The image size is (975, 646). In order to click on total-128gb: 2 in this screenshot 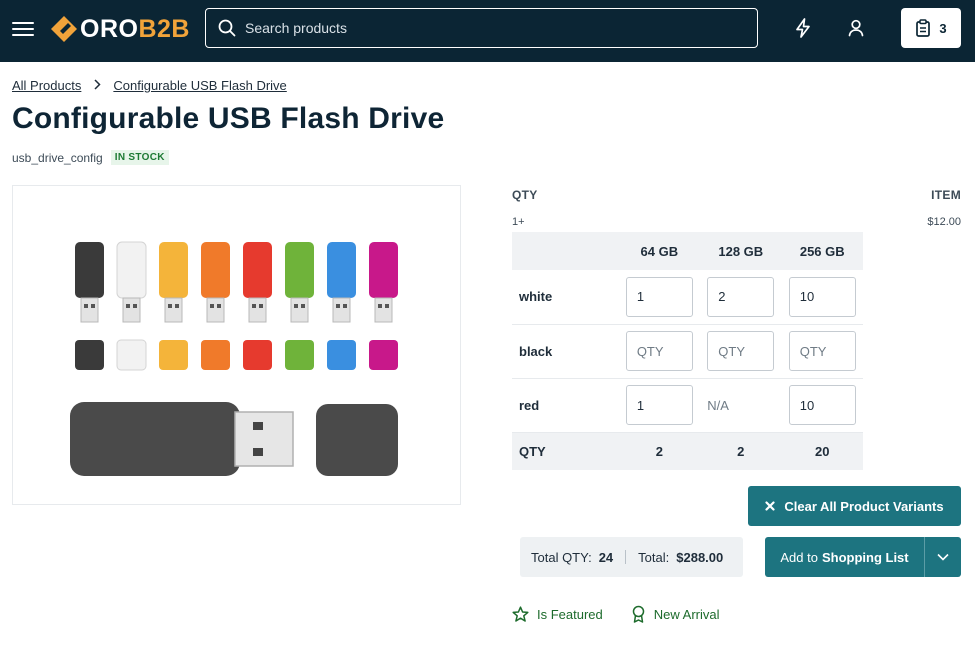, I will do `click(741, 451)`.